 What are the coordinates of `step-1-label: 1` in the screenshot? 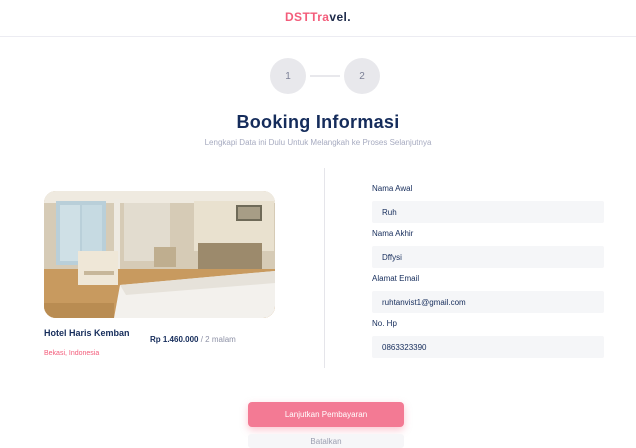 It's located at (288, 76).